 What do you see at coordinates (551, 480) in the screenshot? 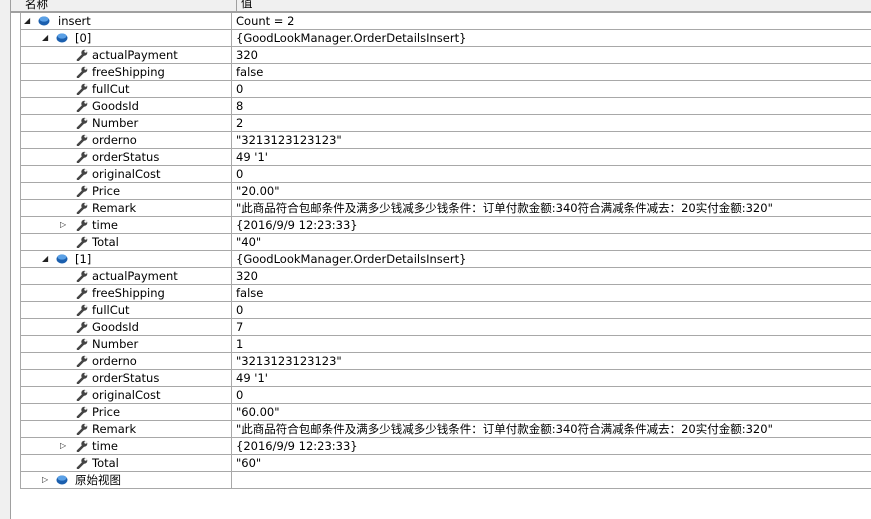
I see `row-value` at bounding box center [551, 480].